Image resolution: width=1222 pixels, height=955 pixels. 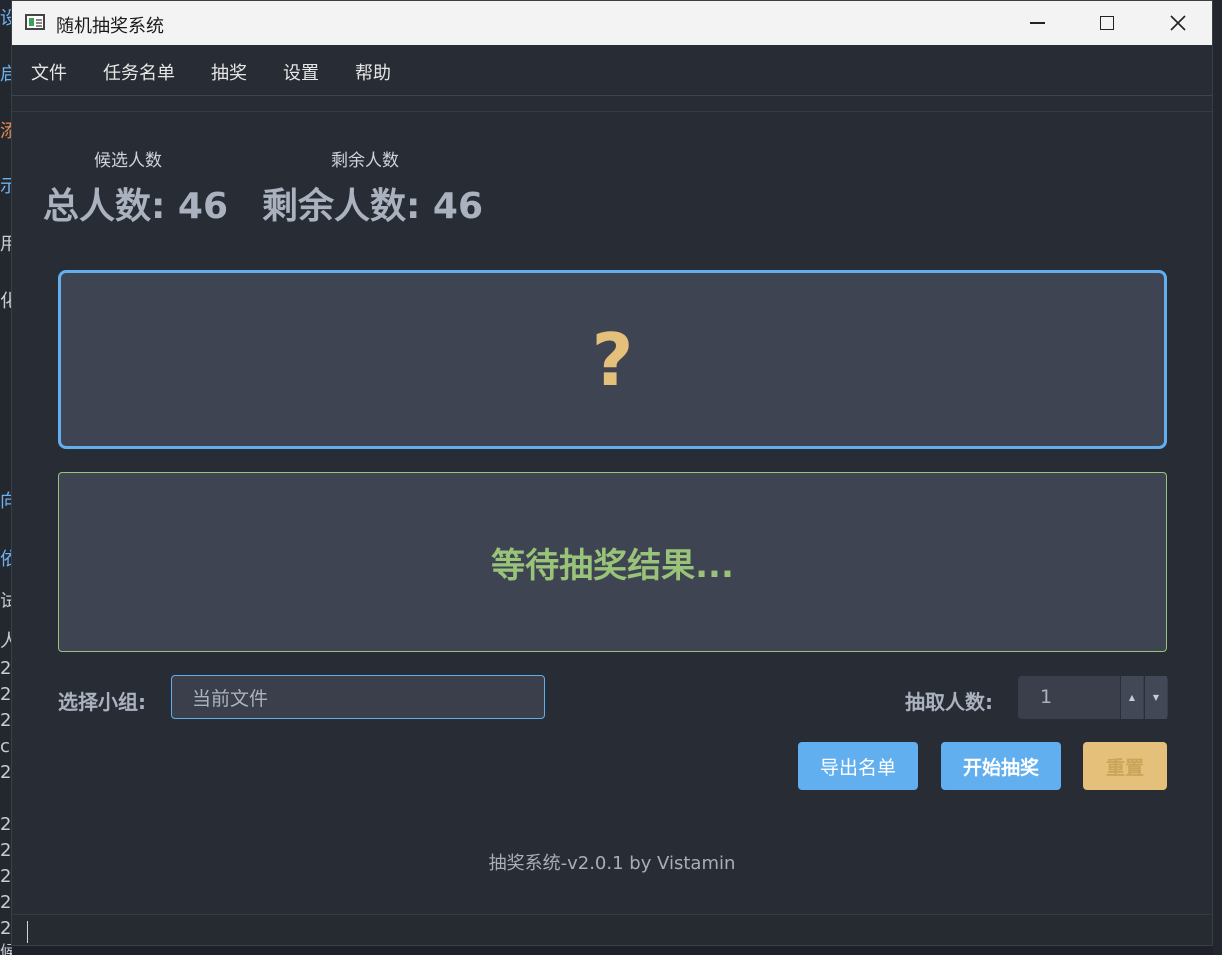 What do you see at coordinates (373, 206) in the screenshot?
I see `remaining-count: 剩余人数: 46` at bounding box center [373, 206].